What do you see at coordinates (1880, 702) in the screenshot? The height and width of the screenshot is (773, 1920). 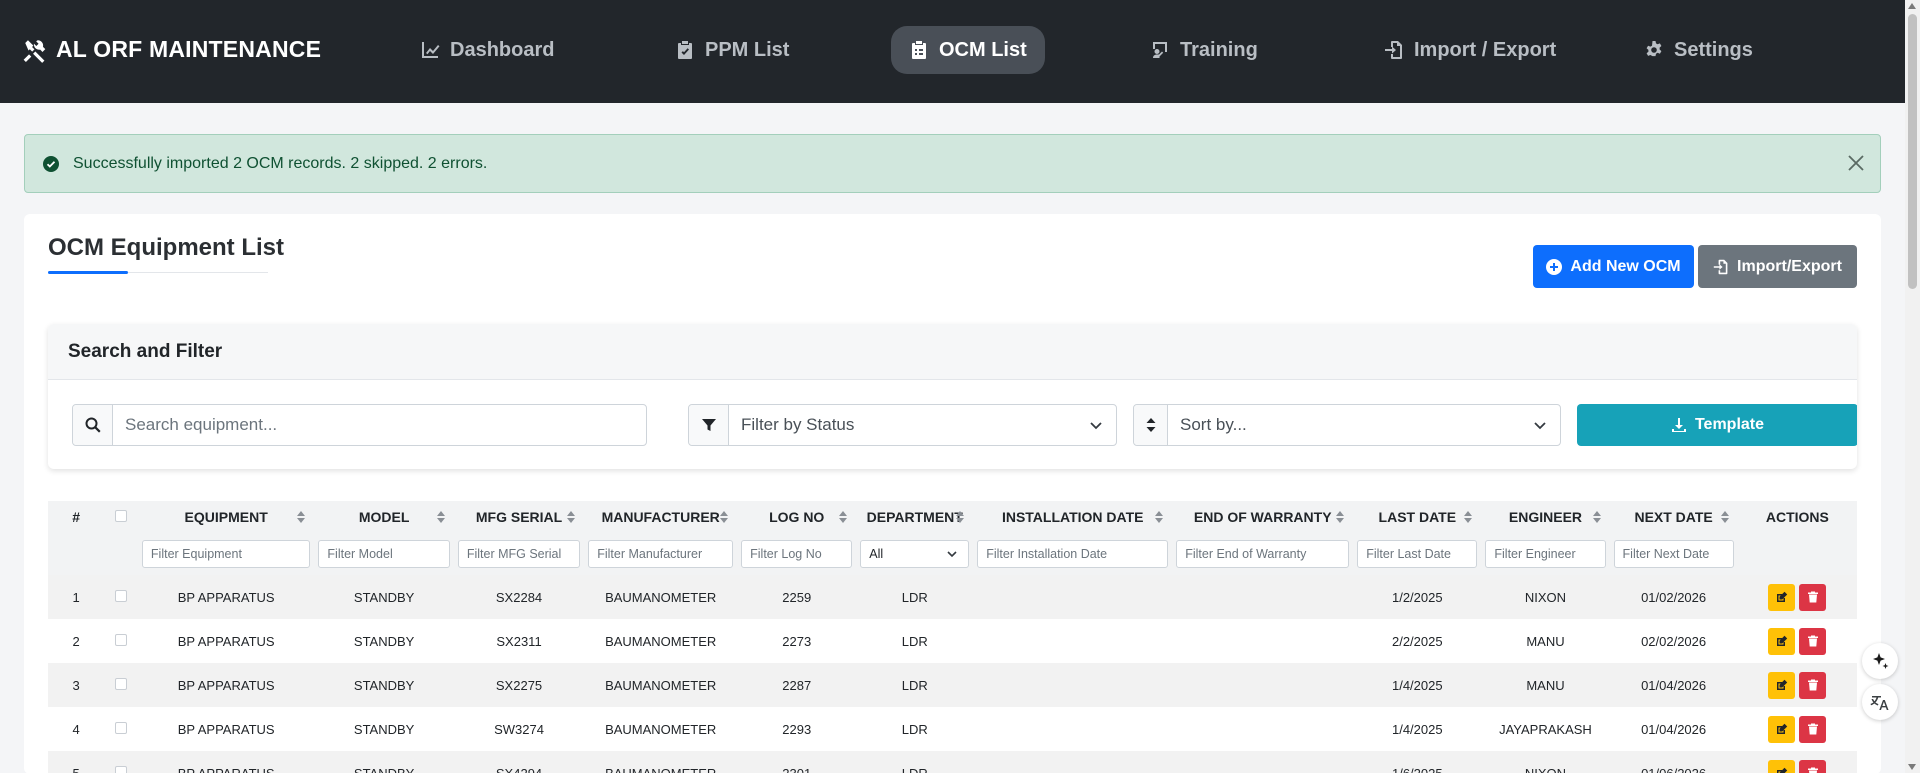 I see `translate-button` at bounding box center [1880, 702].